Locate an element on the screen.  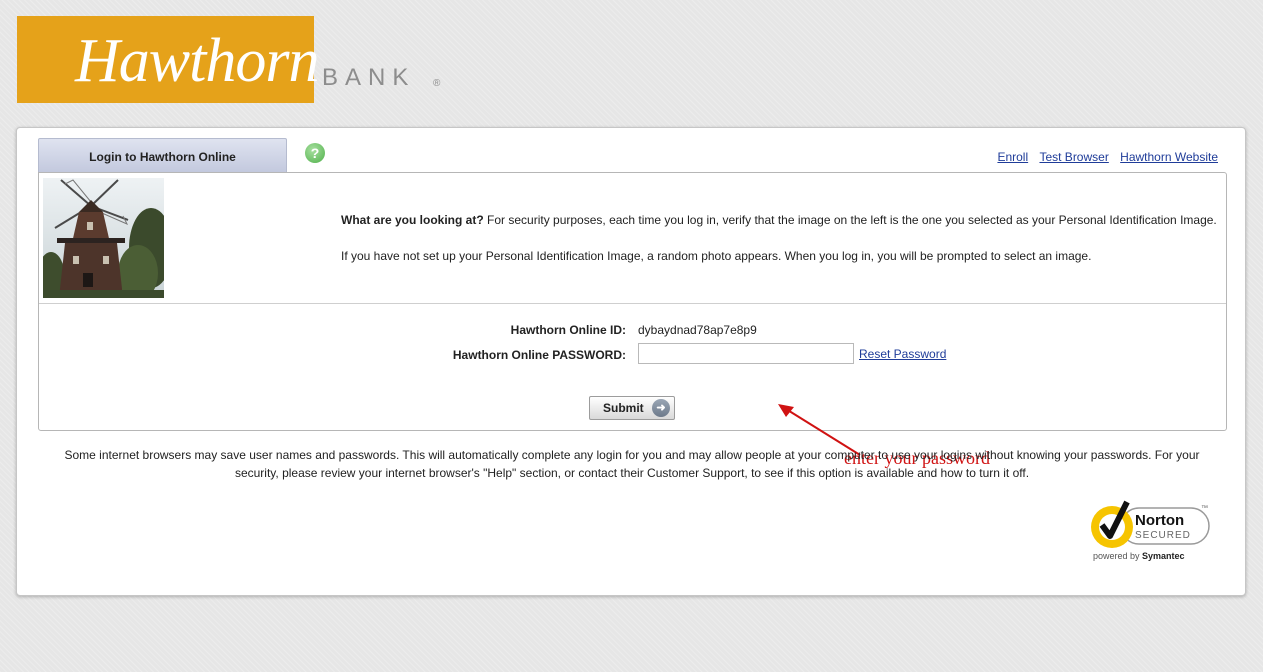
svg-text: powered by Symantec is located at coordinates (1139, 556).